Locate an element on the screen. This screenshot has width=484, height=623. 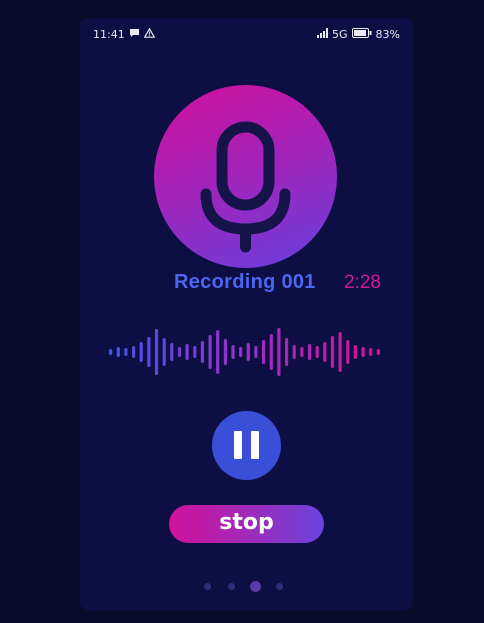
waveform is located at coordinates (244, 352).